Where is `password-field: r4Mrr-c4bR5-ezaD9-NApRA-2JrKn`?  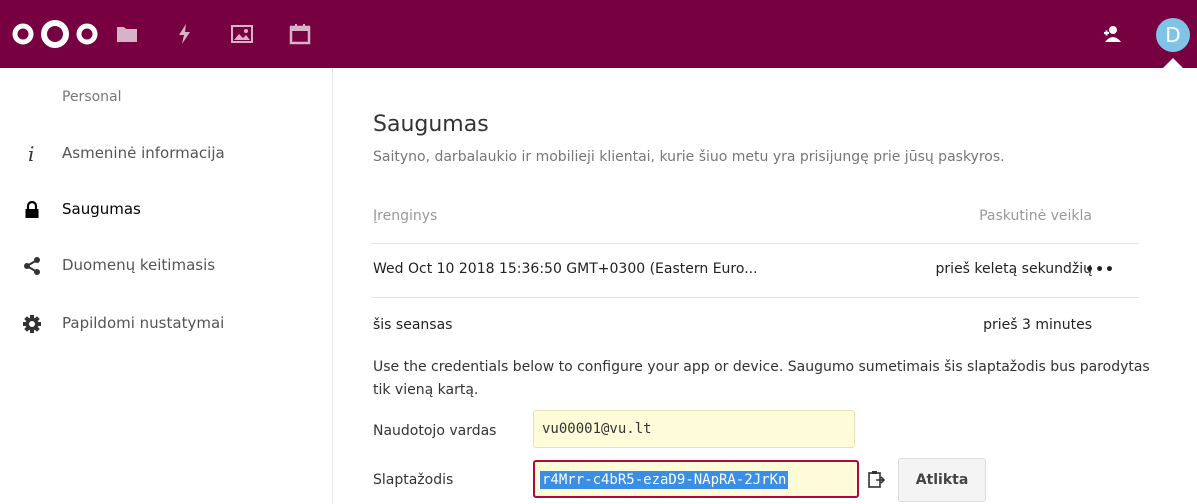 password-field: r4Mrr-c4bR5-ezaD9-NApRA-2JrKn is located at coordinates (696, 479).